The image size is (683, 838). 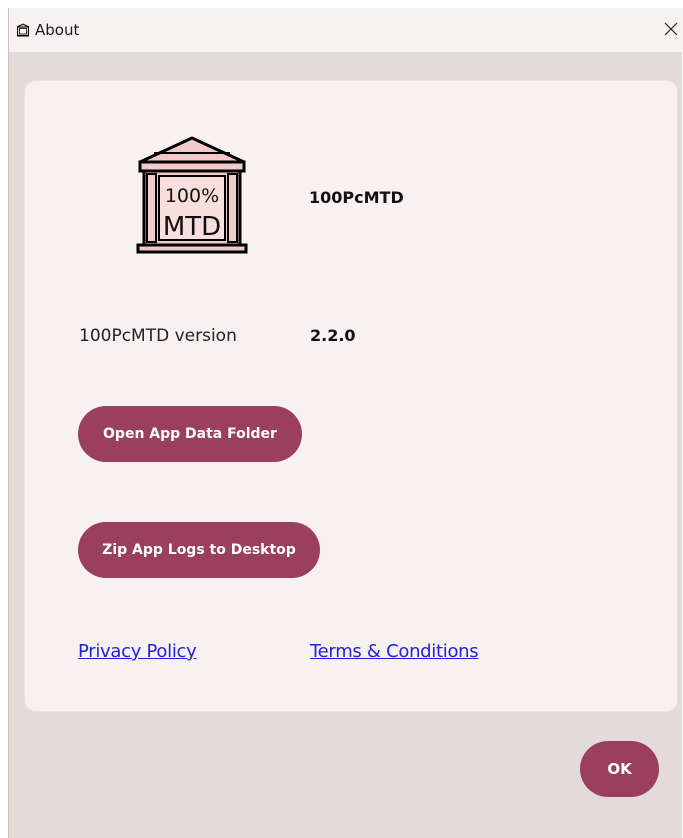 I want to click on open-app-data-folder-button: Open App Data Folder, so click(x=190, y=434).